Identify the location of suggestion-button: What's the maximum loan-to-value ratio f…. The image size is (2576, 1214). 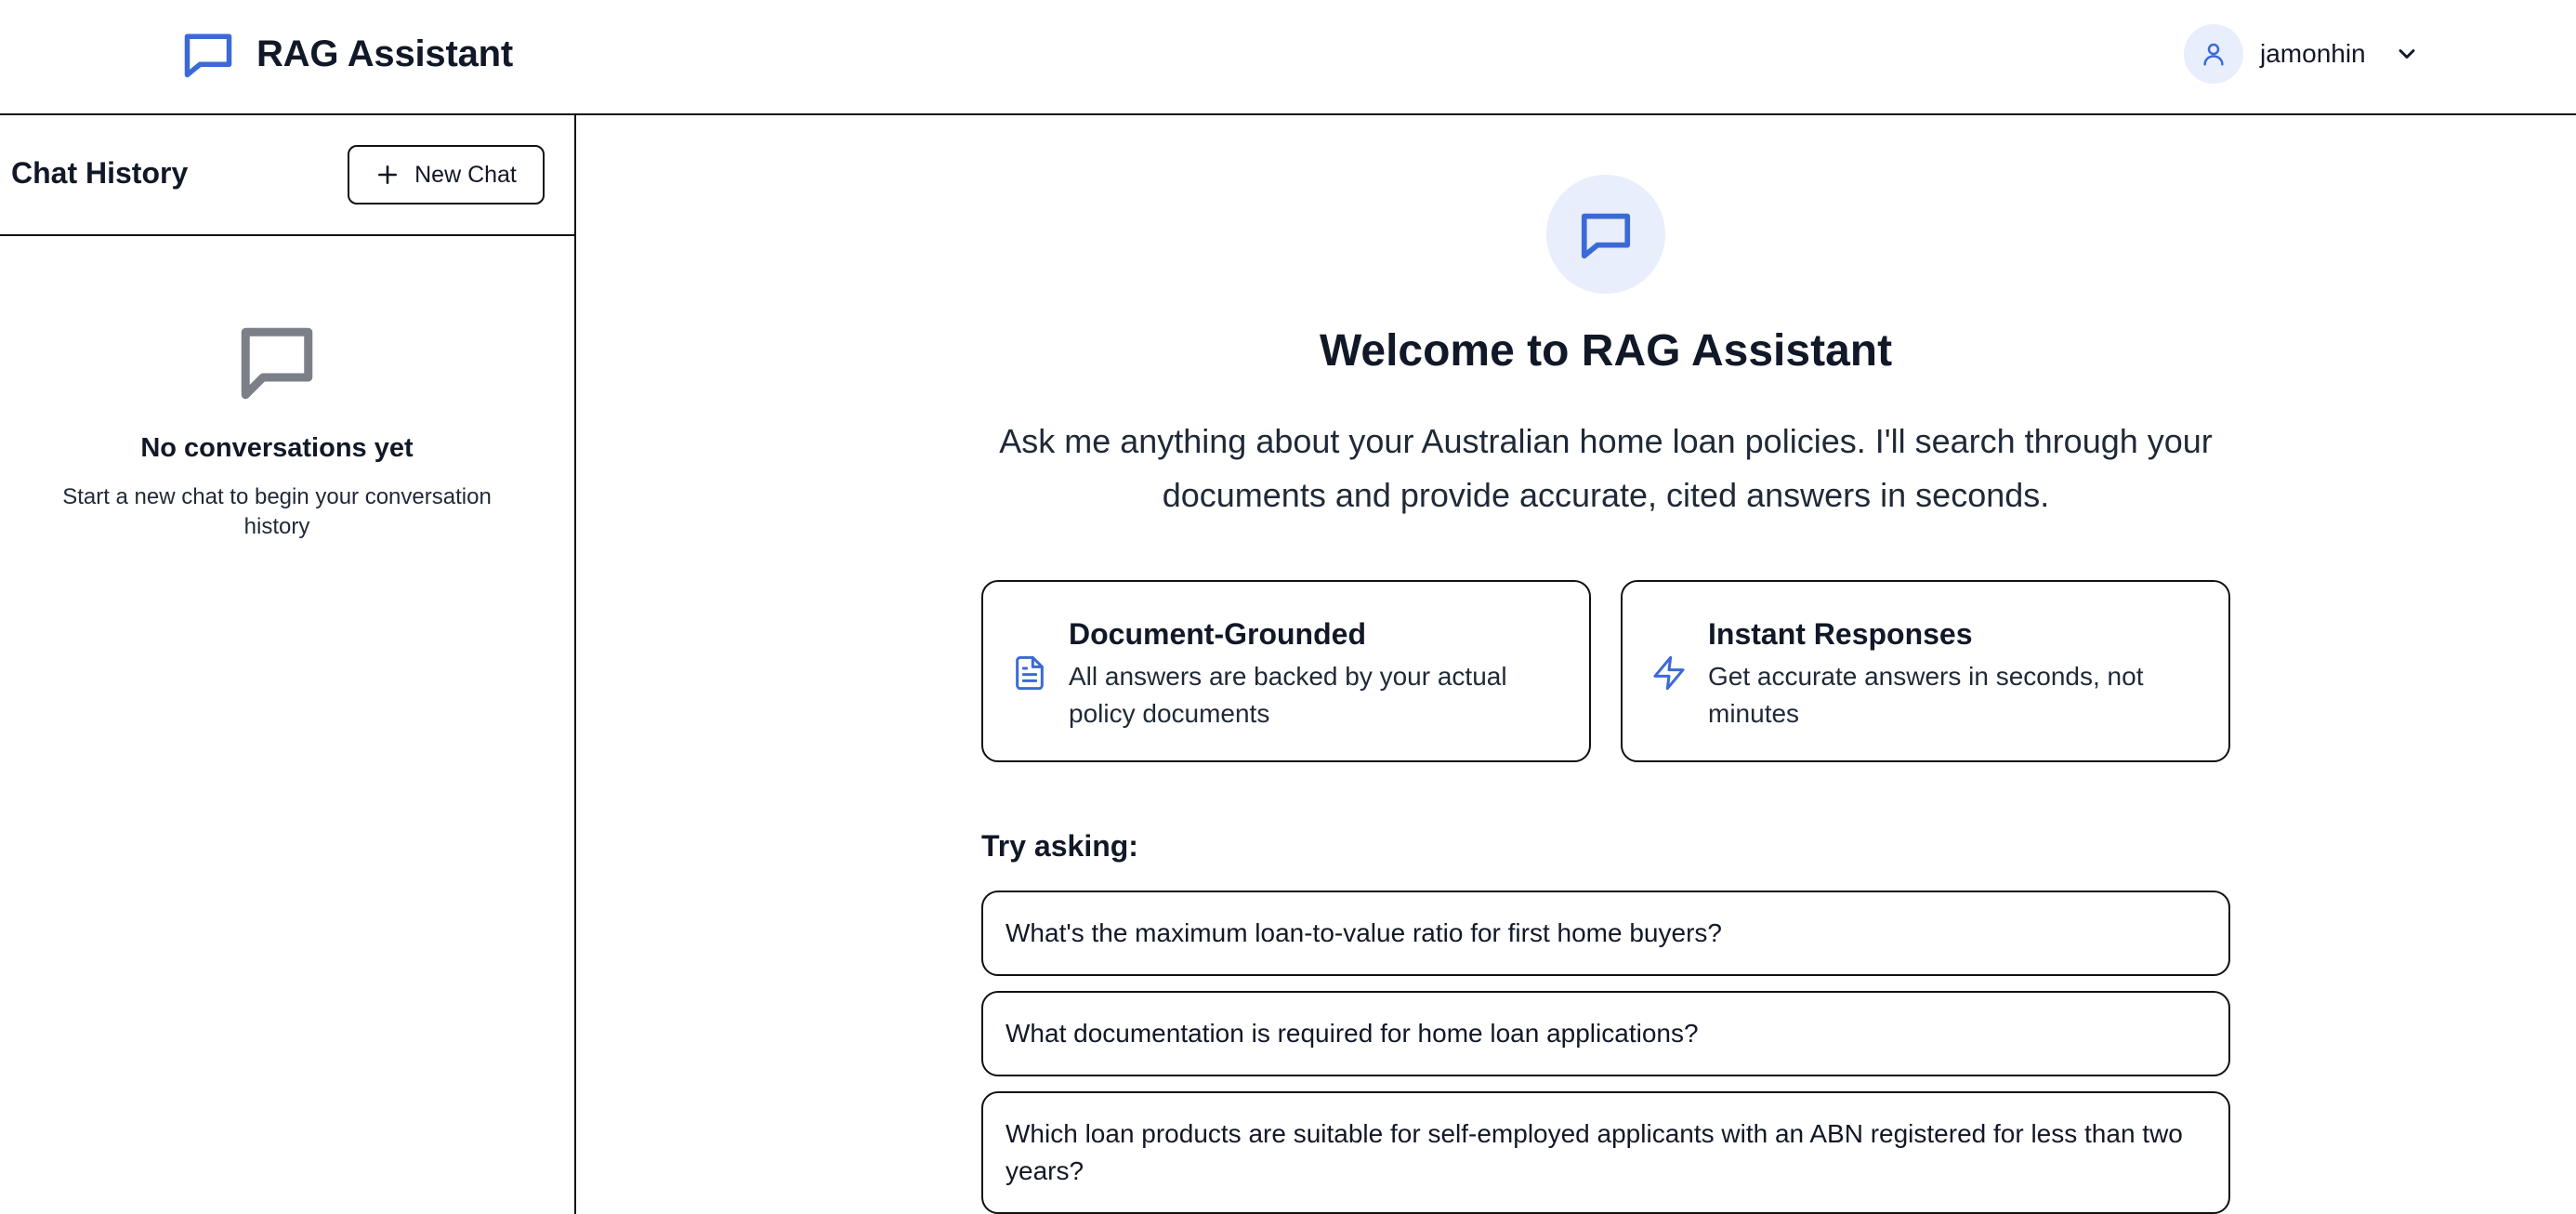
(1605, 934).